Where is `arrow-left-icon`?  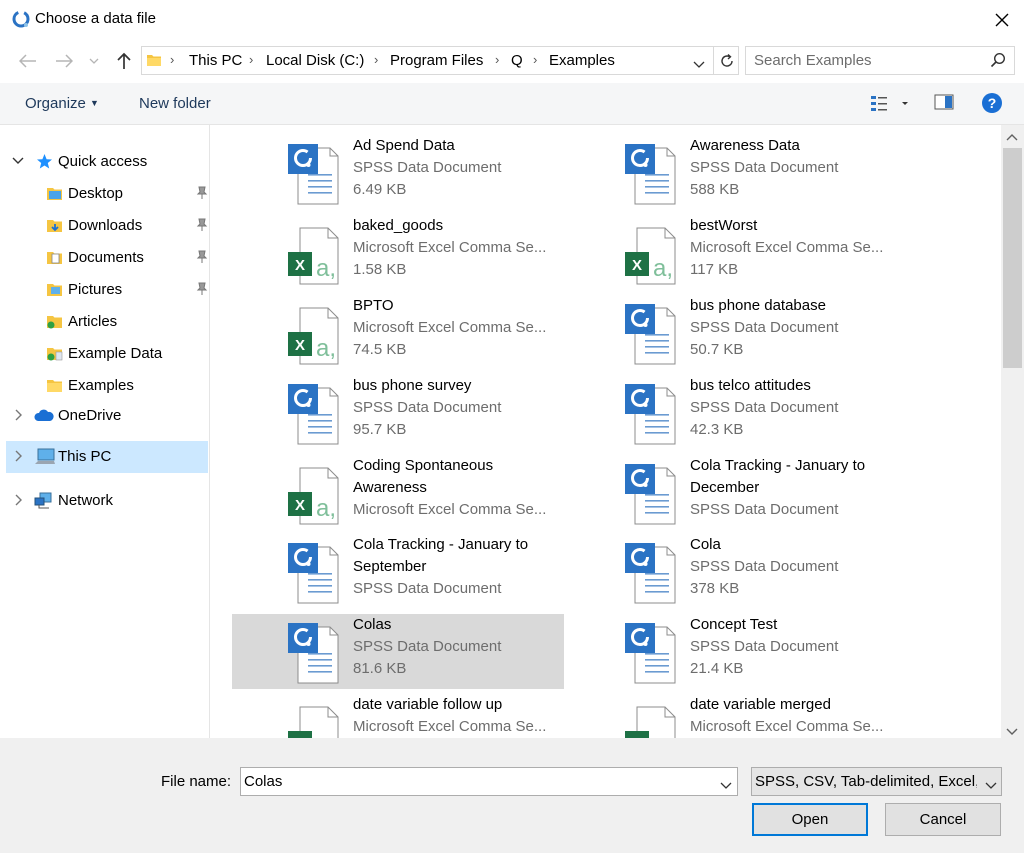
arrow-left-icon is located at coordinates (27, 61).